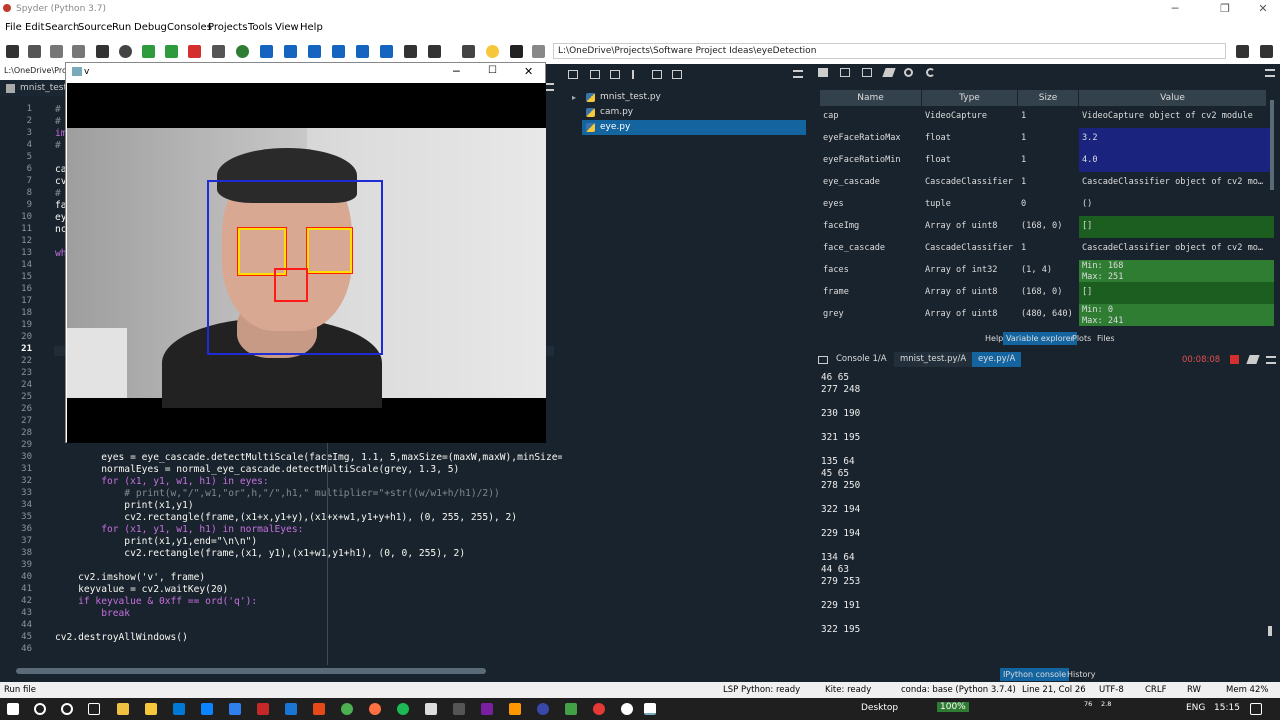 The height and width of the screenshot is (720, 1280). I want to click on files-new-icon, so click(595, 74).